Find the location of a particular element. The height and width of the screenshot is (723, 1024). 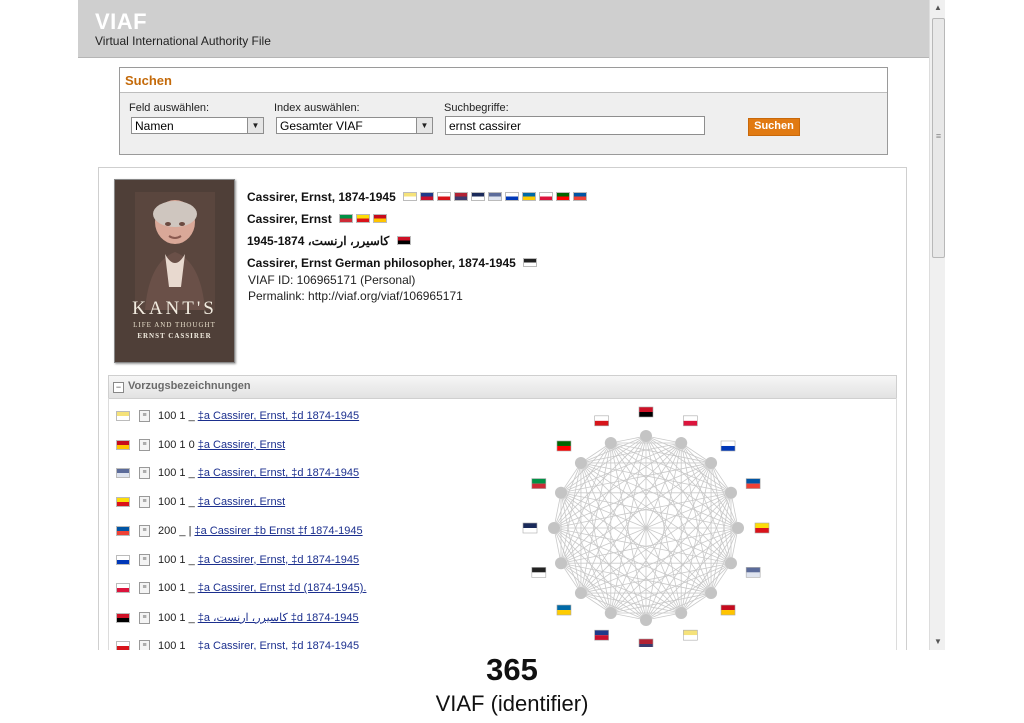

index-select: Gesamter VIAF ▼ is located at coordinates (354, 125).